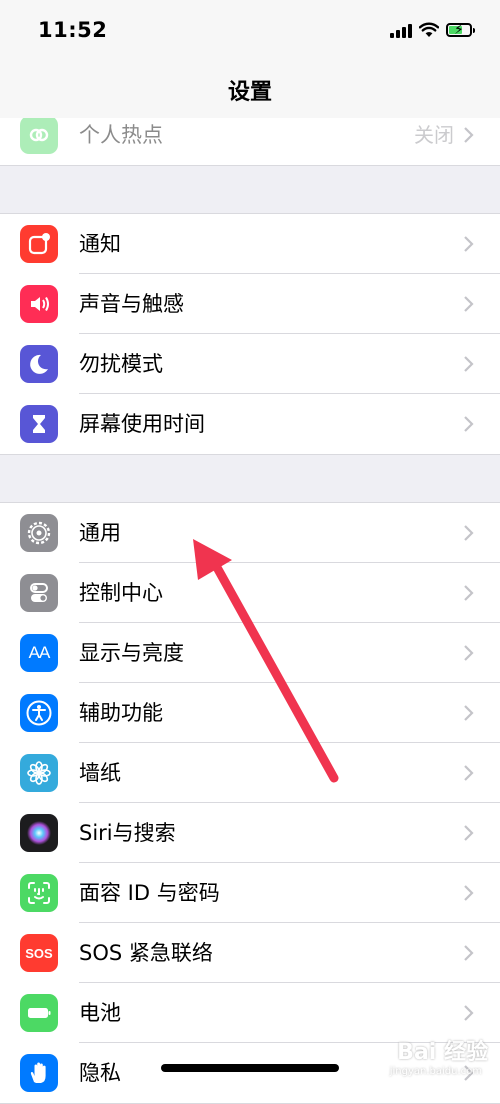  I want to click on notifications-icon, so click(39, 244).